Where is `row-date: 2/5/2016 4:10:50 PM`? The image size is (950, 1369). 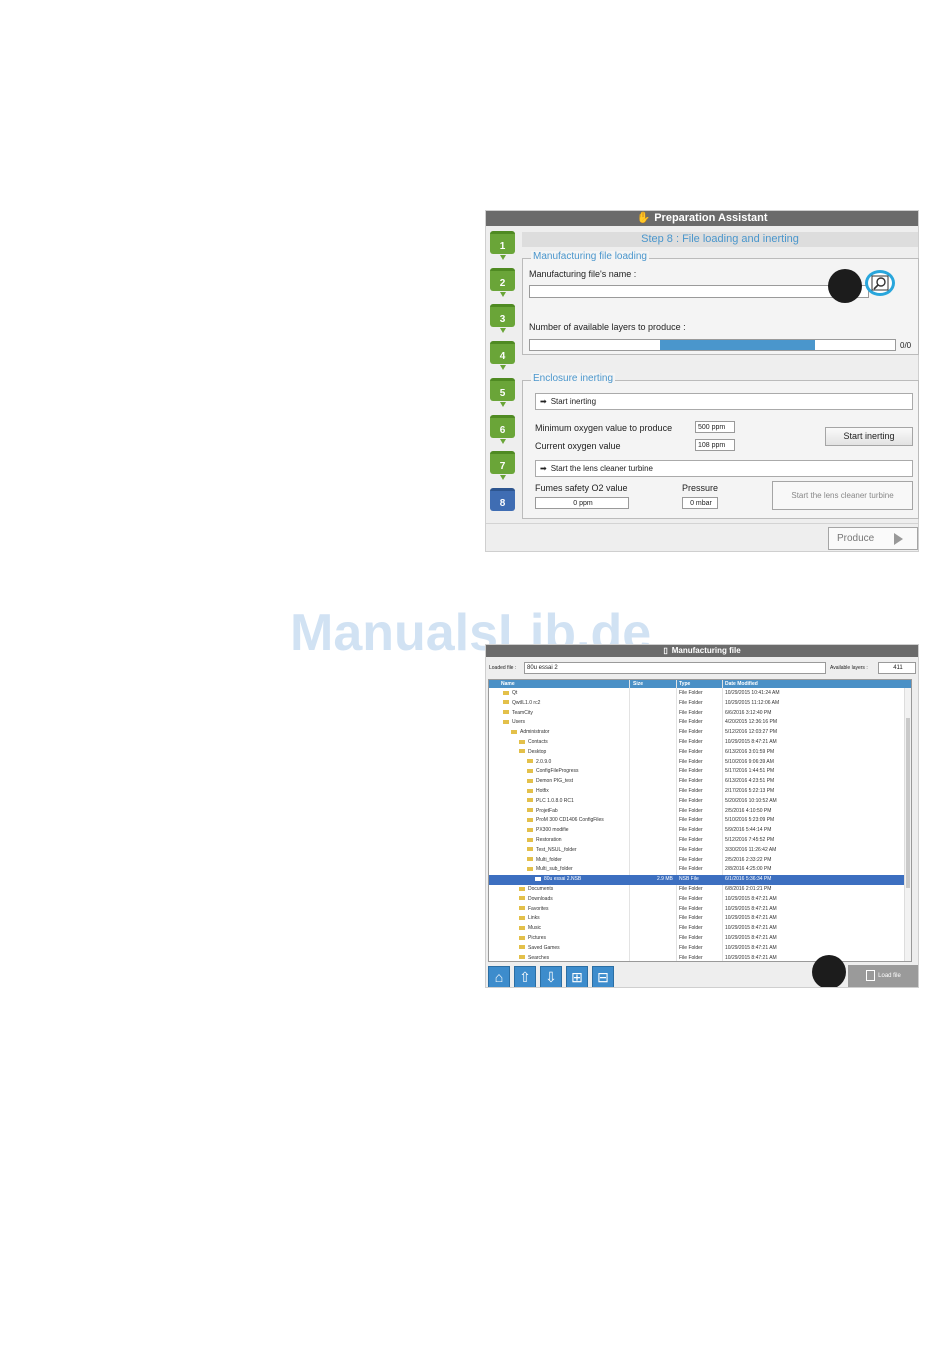
row-date: 2/5/2016 4:10:50 PM is located at coordinates (748, 810).